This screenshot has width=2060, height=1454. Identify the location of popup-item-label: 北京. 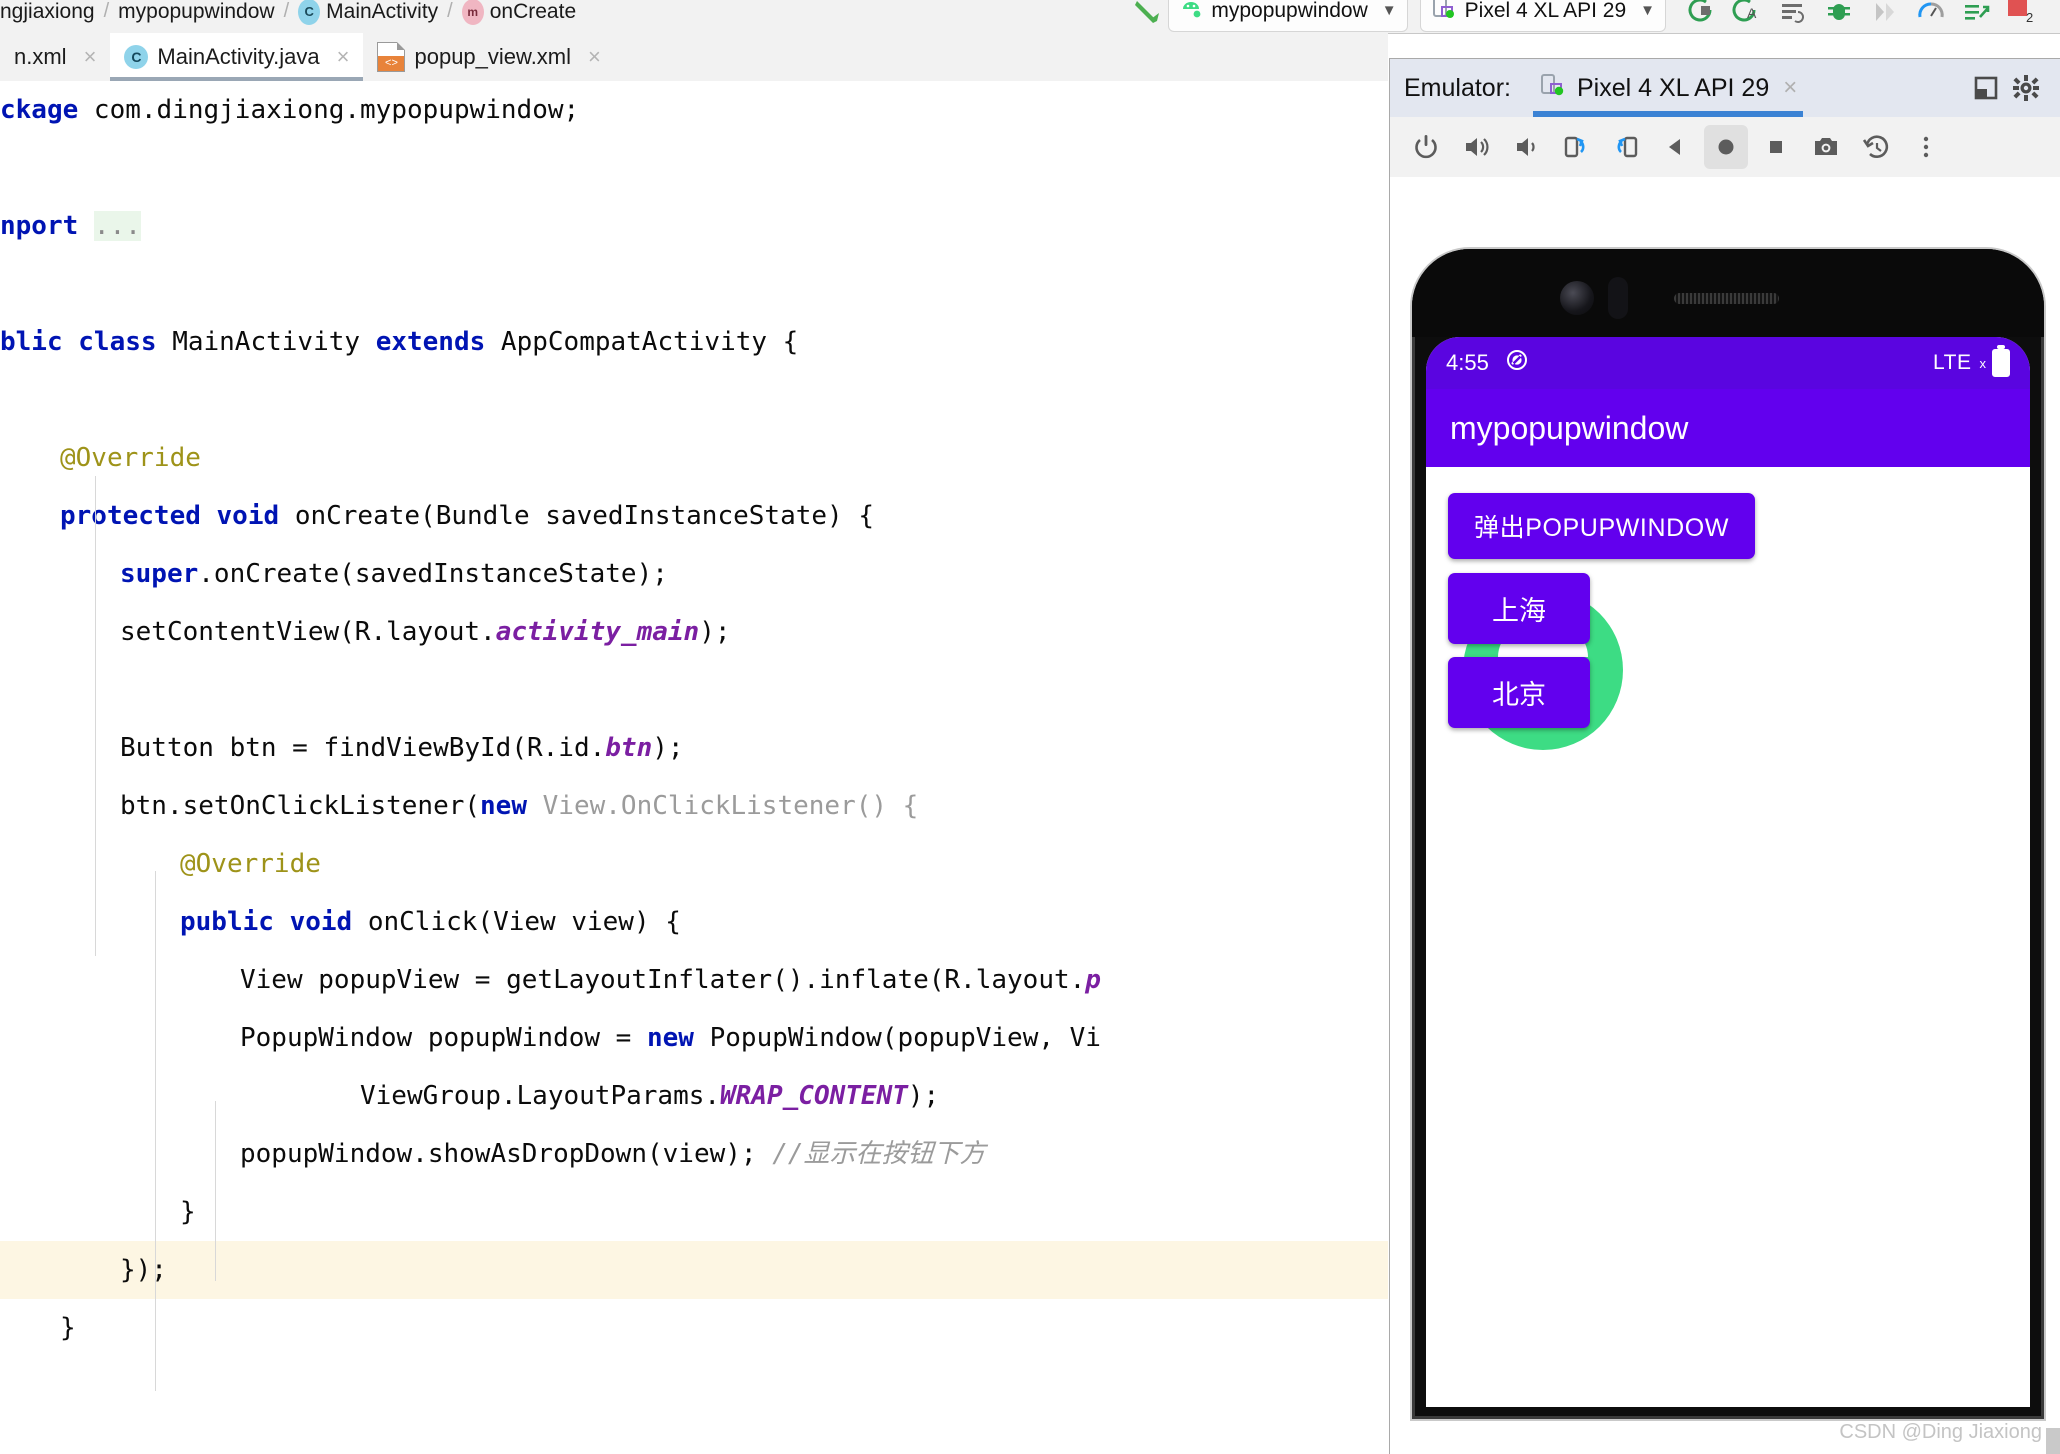
(1519, 695).